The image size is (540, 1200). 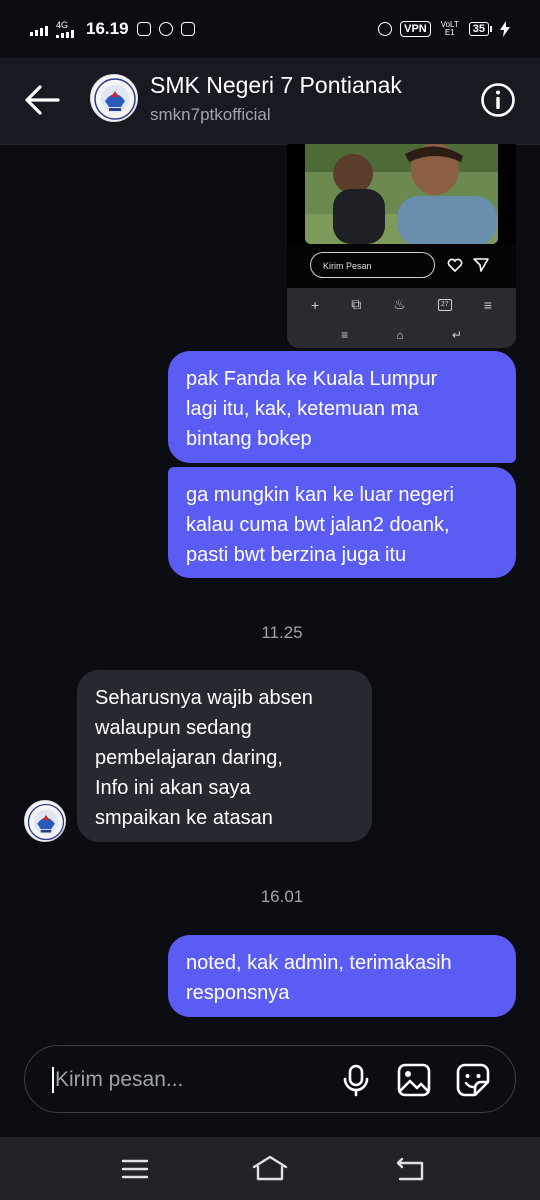 What do you see at coordinates (53, 1080) in the screenshot?
I see `text-caret` at bounding box center [53, 1080].